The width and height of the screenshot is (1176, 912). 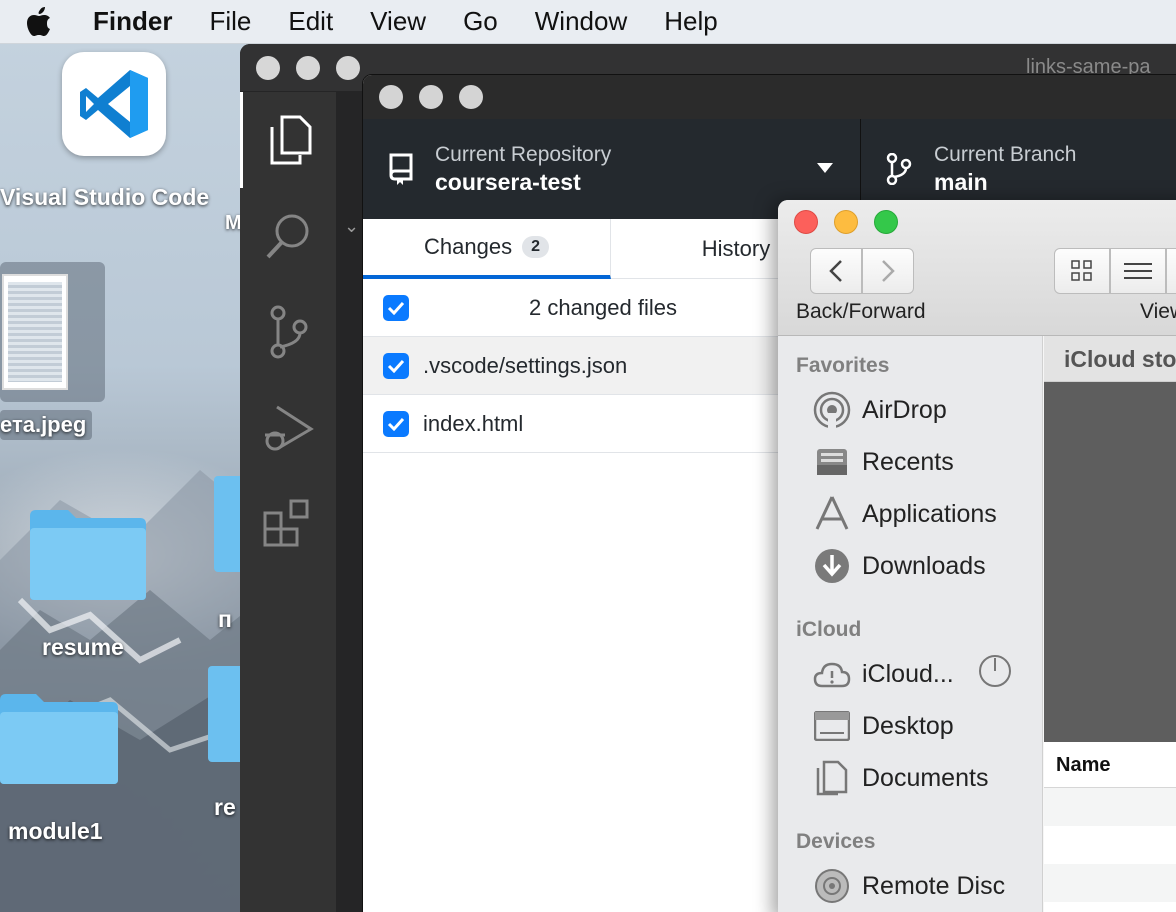 I want to click on run-debug-icon, so click(x=288, y=428).